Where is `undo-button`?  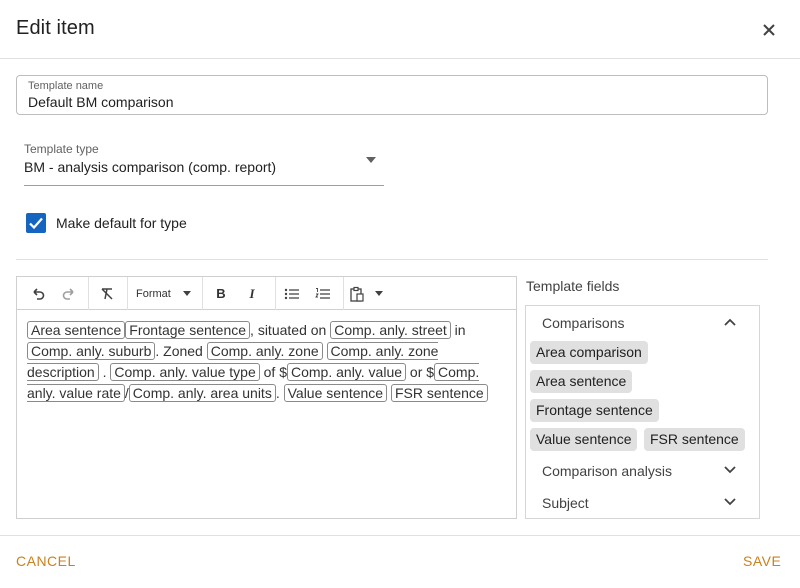
undo-button is located at coordinates (38, 293).